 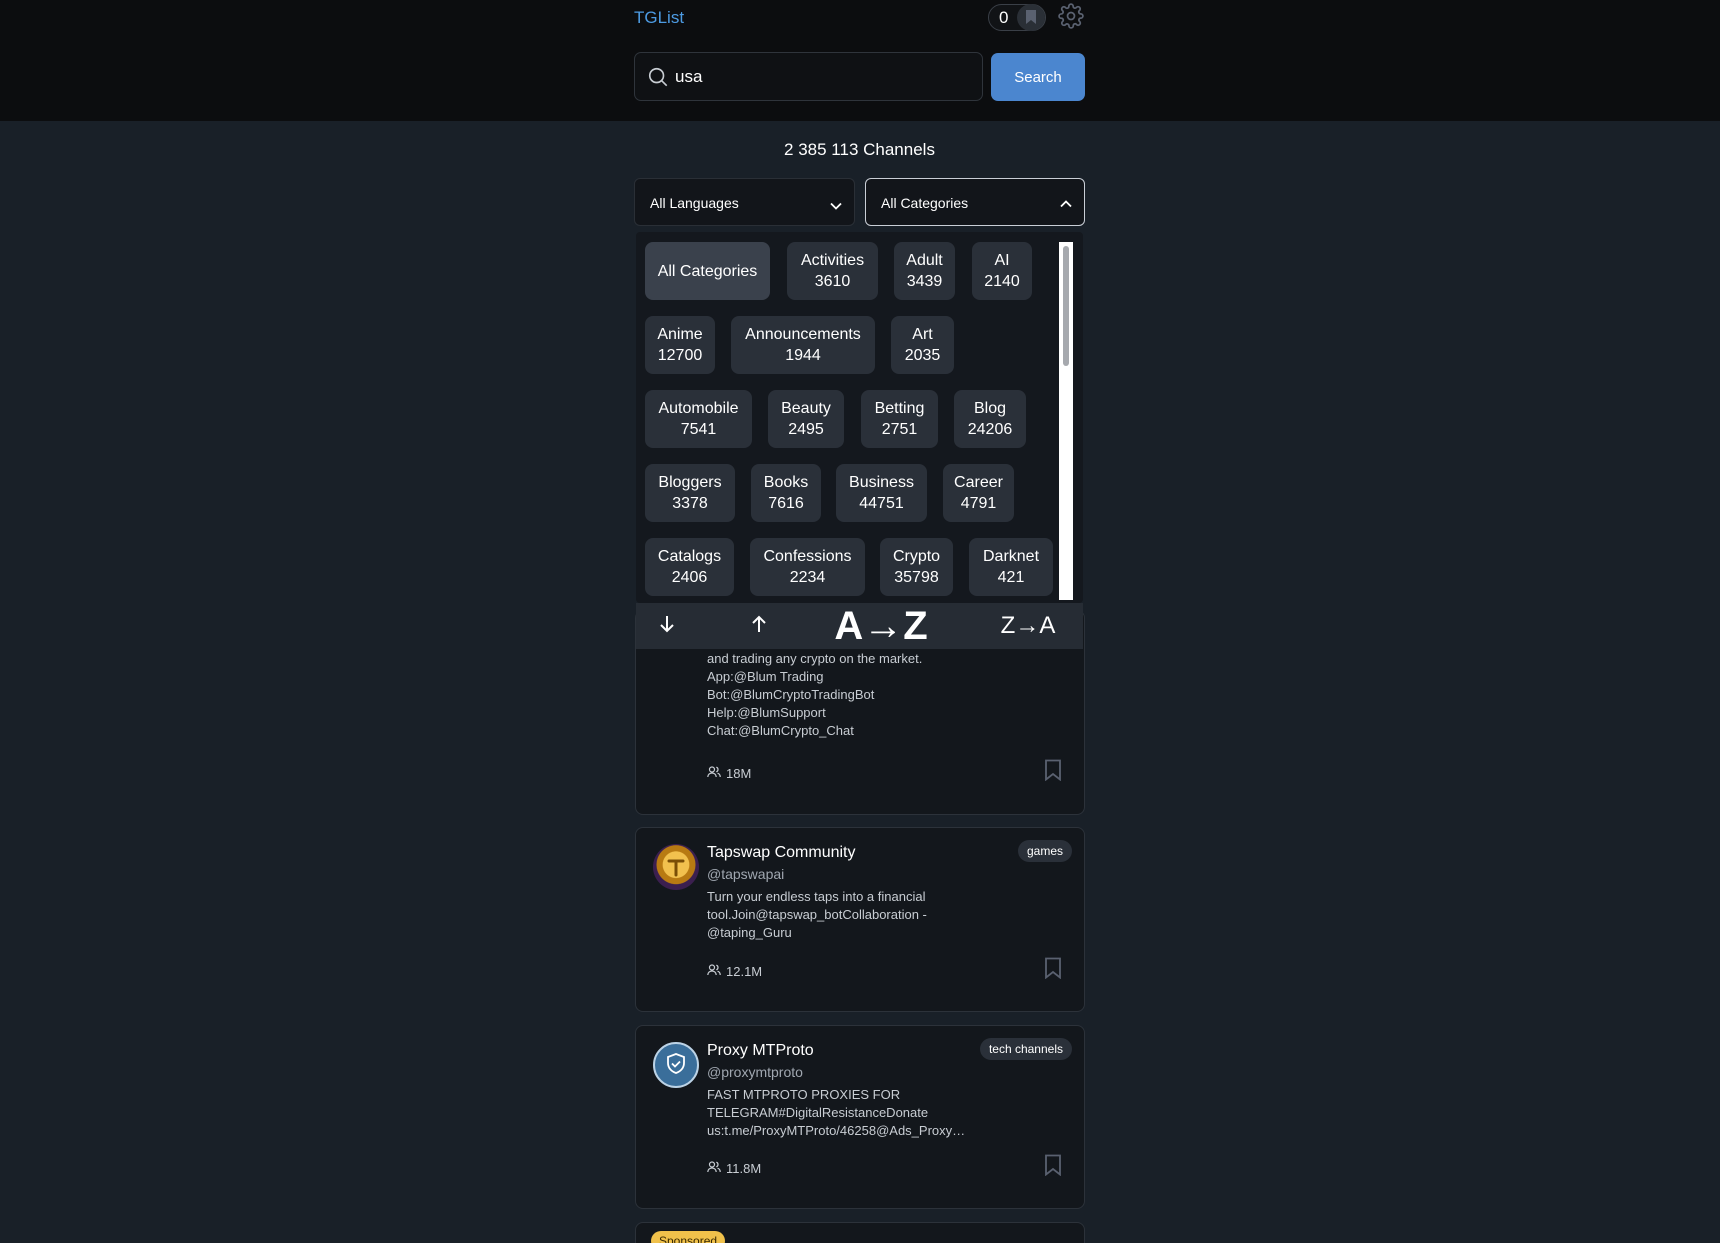 What do you see at coordinates (975, 202) in the screenshot?
I see `category-dropdown: All Categories` at bounding box center [975, 202].